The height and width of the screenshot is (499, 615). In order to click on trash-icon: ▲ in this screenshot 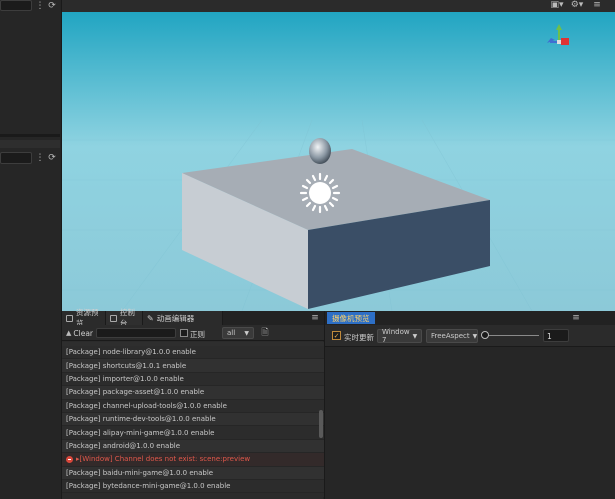, I will do `click(69, 333)`.